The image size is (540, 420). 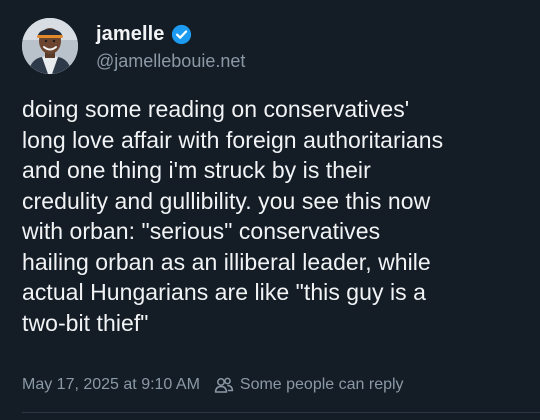 I want to click on divider, so click(x=281, y=412).